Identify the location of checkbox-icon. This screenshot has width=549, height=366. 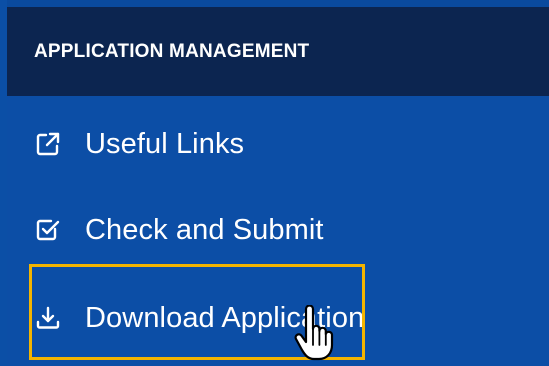
(48, 230).